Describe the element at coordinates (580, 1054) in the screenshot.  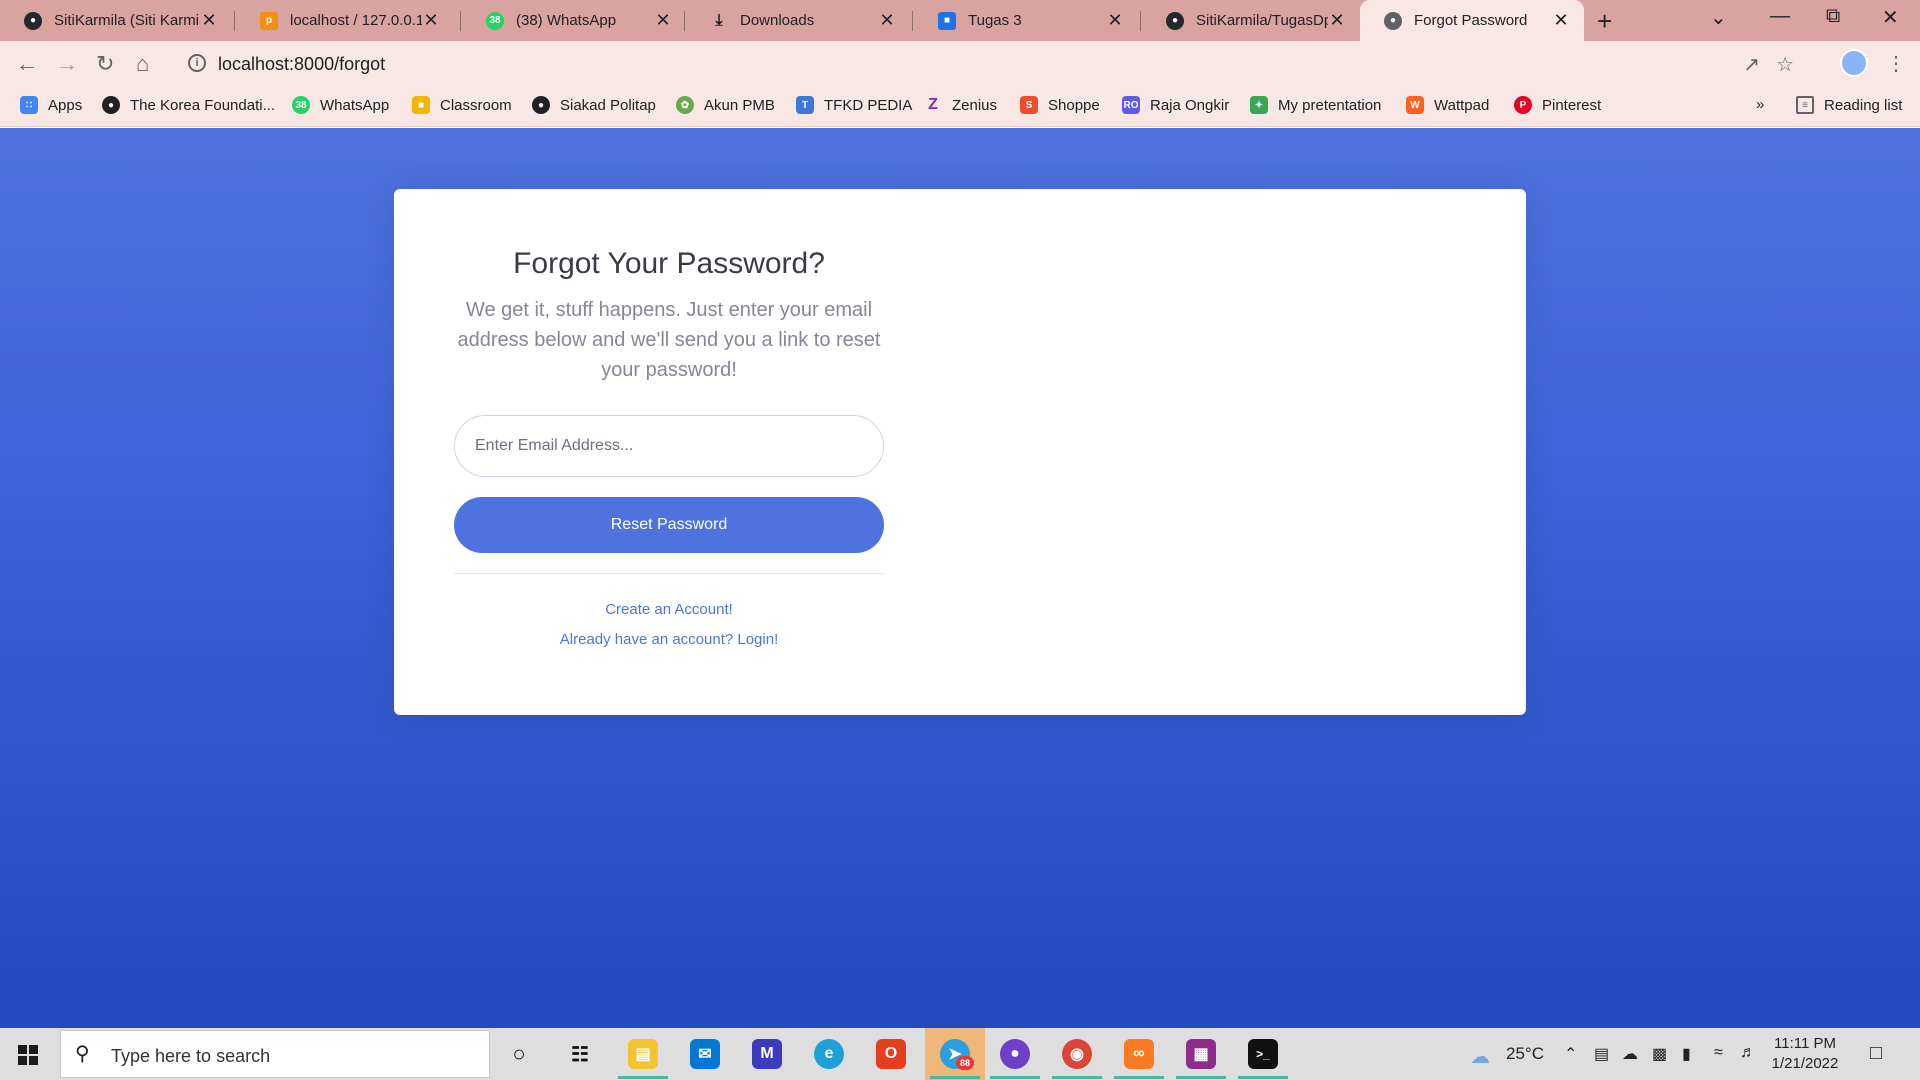
I see `task-view-icon: ☷` at that location.